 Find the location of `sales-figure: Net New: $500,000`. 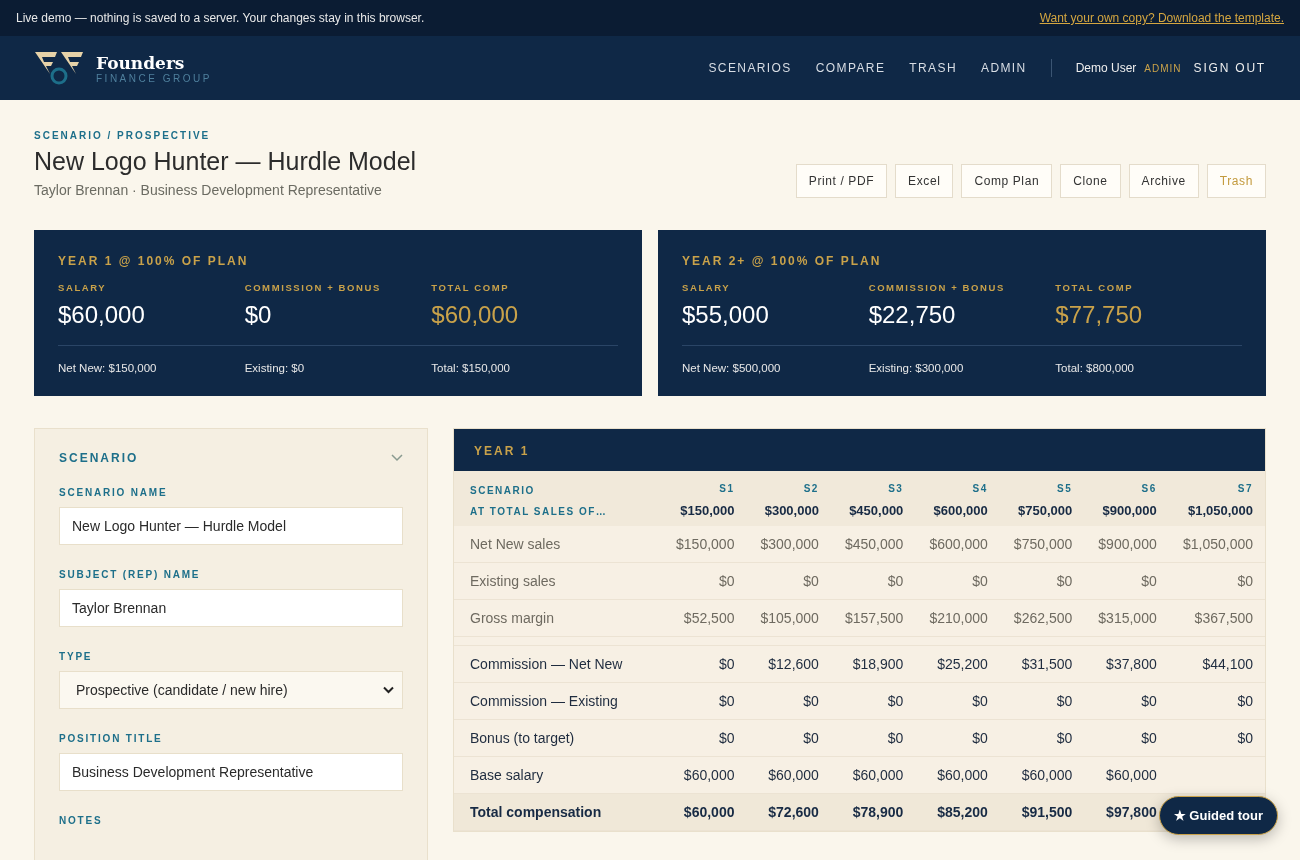

sales-figure: Net New: $500,000 is located at coordinates (732, 368).